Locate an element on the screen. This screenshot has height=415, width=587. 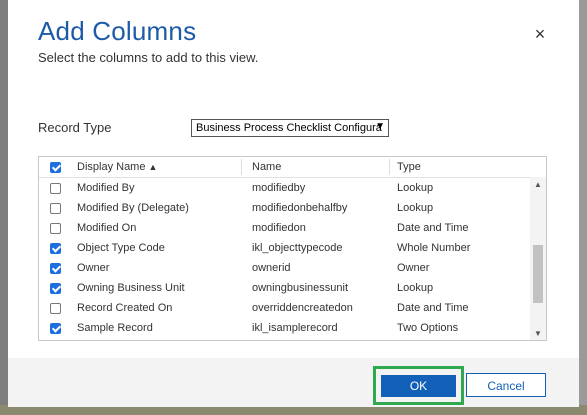
row-name: ownerid is located at coordinates (271, 268).